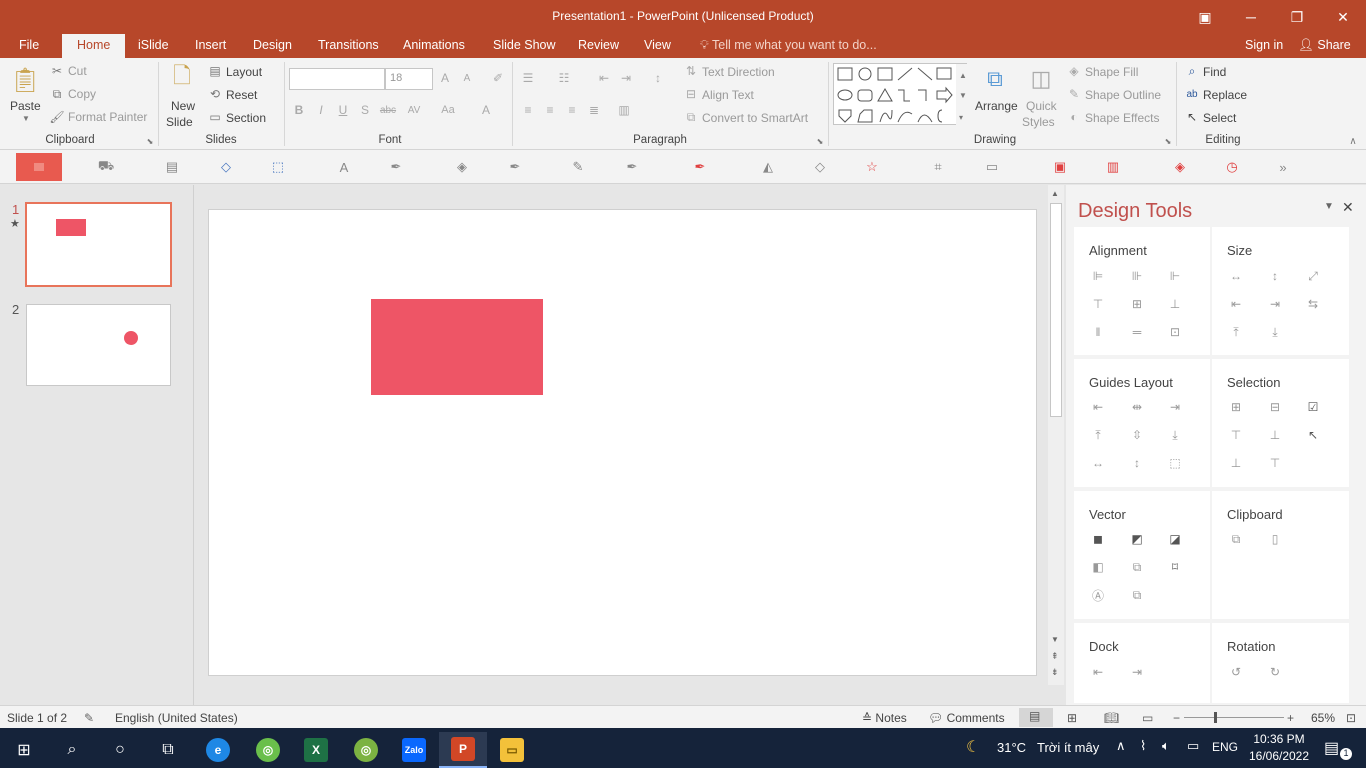 Image resolution: width=1366 pixels, height=768 pixels. Describe the element at coordinates (1111, 72) in the screenshot. I see `shape-fill-button: Shape Fill` at that location.